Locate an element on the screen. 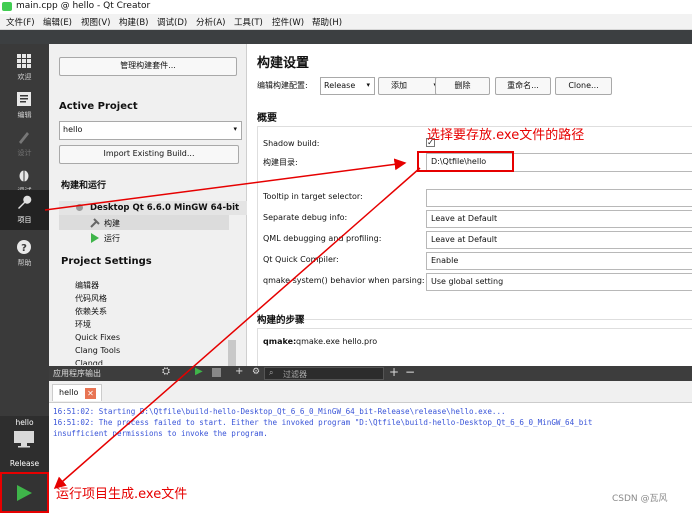 The height and width of the screenshot is (513, 692). run-annotation: 运行项目生成.exe文件 is located at coordinates (122, 494).